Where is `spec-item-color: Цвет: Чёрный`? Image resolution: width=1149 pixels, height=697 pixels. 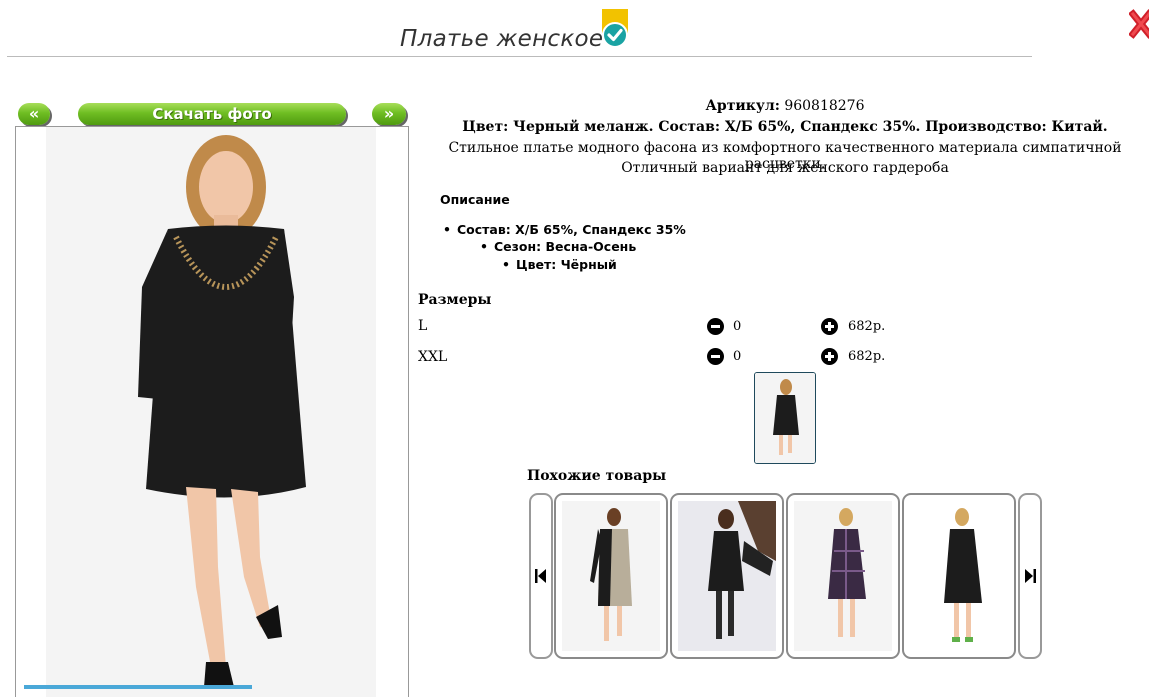
spec-item-color: Цвет: Чёрный is located at coordinates (559, 264).